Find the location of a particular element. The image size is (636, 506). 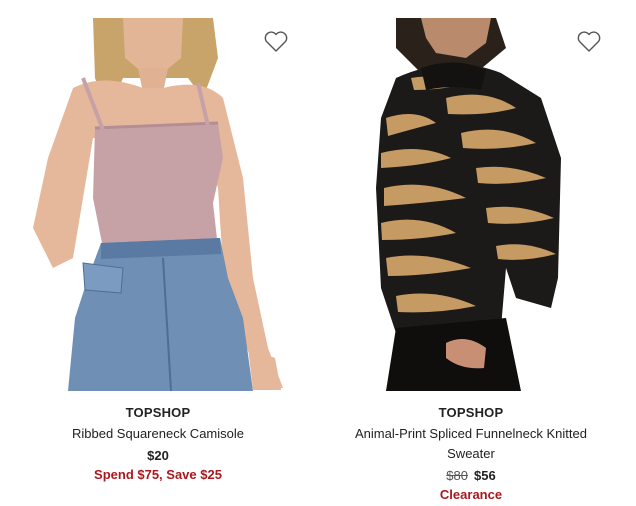

sale-price: $56 is located at coordinates (485, 475).